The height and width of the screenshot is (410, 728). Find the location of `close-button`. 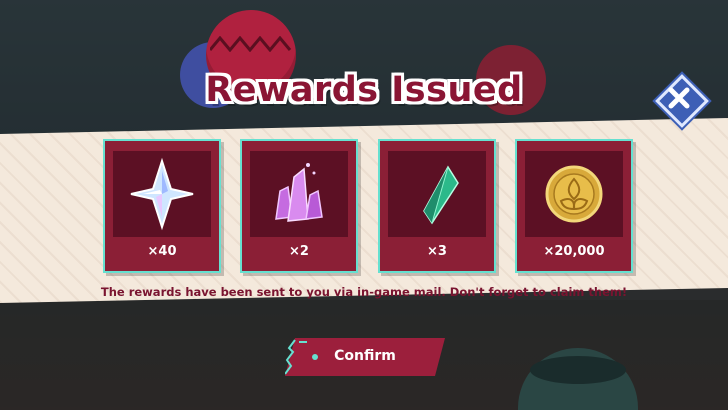

close-button is located at coordinates (682, 101).